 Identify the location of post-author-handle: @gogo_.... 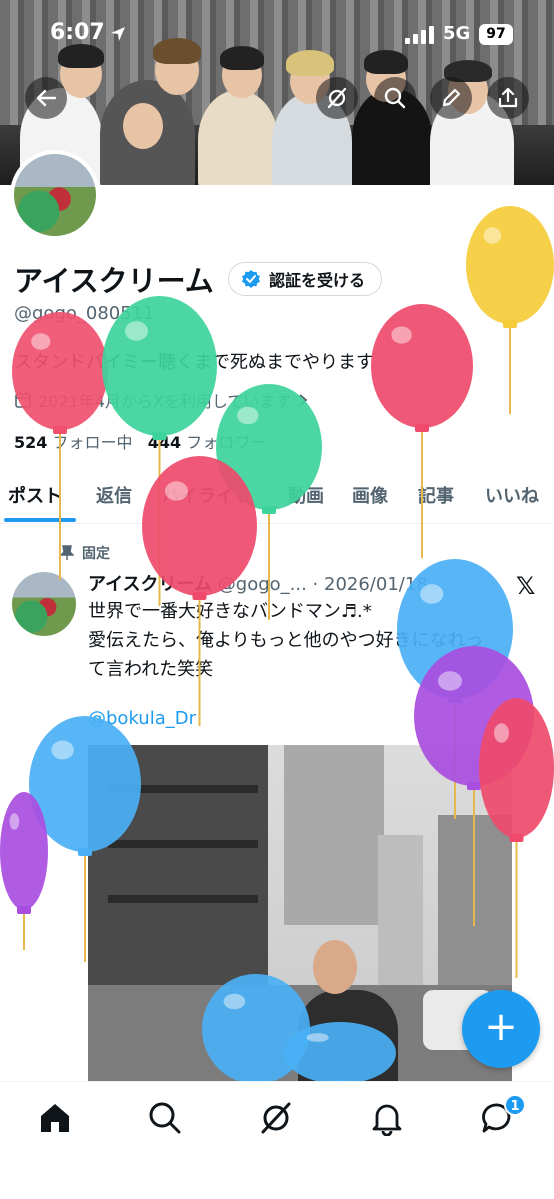
(262, 584).